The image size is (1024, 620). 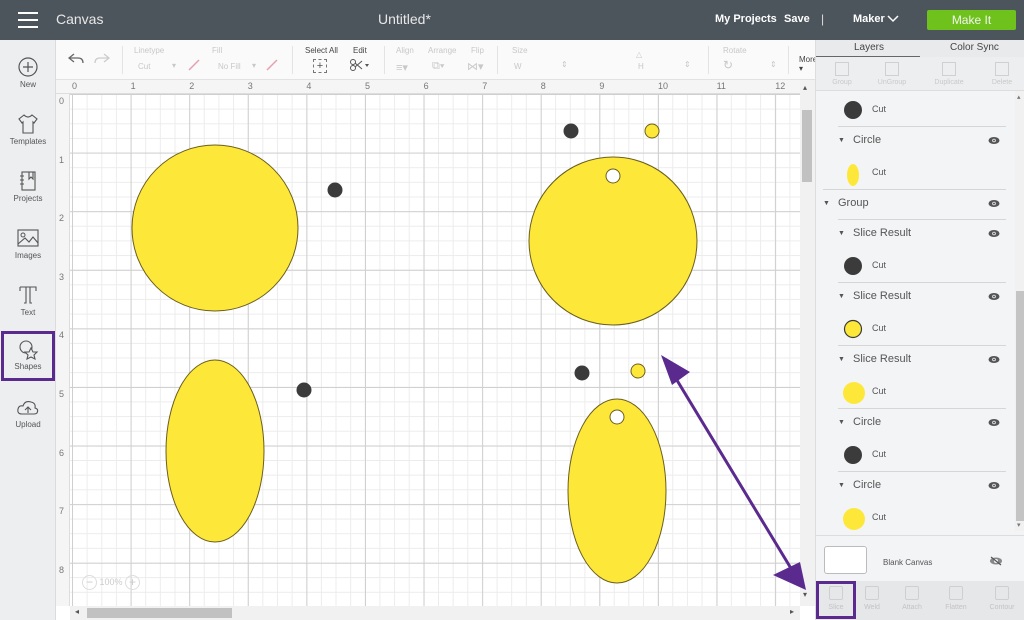 What do you see at coordinates (272, 65) in the screenshot?
I see `fill-color-swatch` at bounding box center [272, 65].